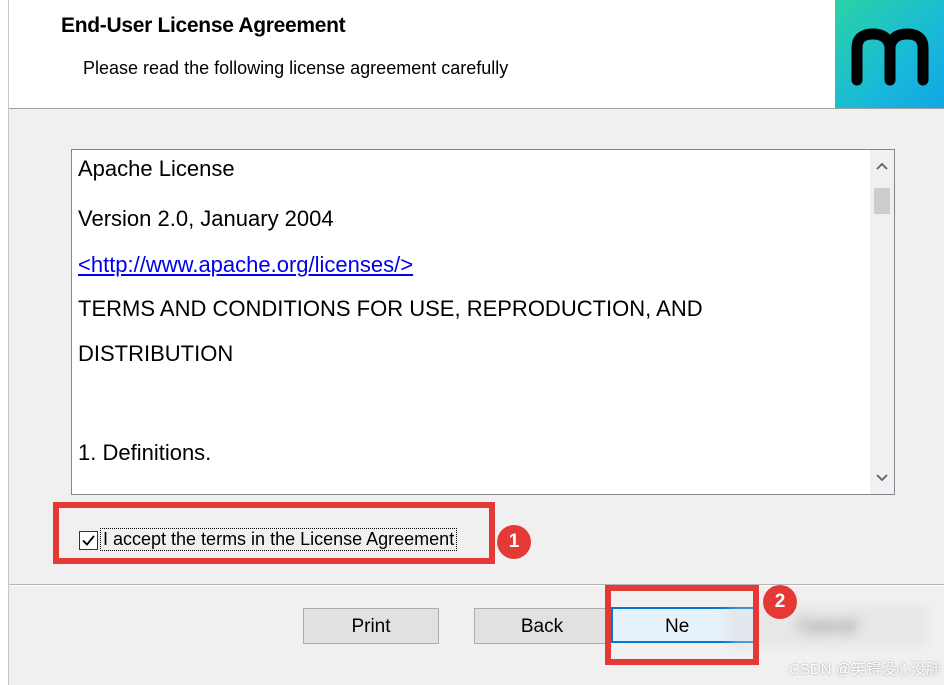  I want to click on chevron-up-icon, so click(882, 166).